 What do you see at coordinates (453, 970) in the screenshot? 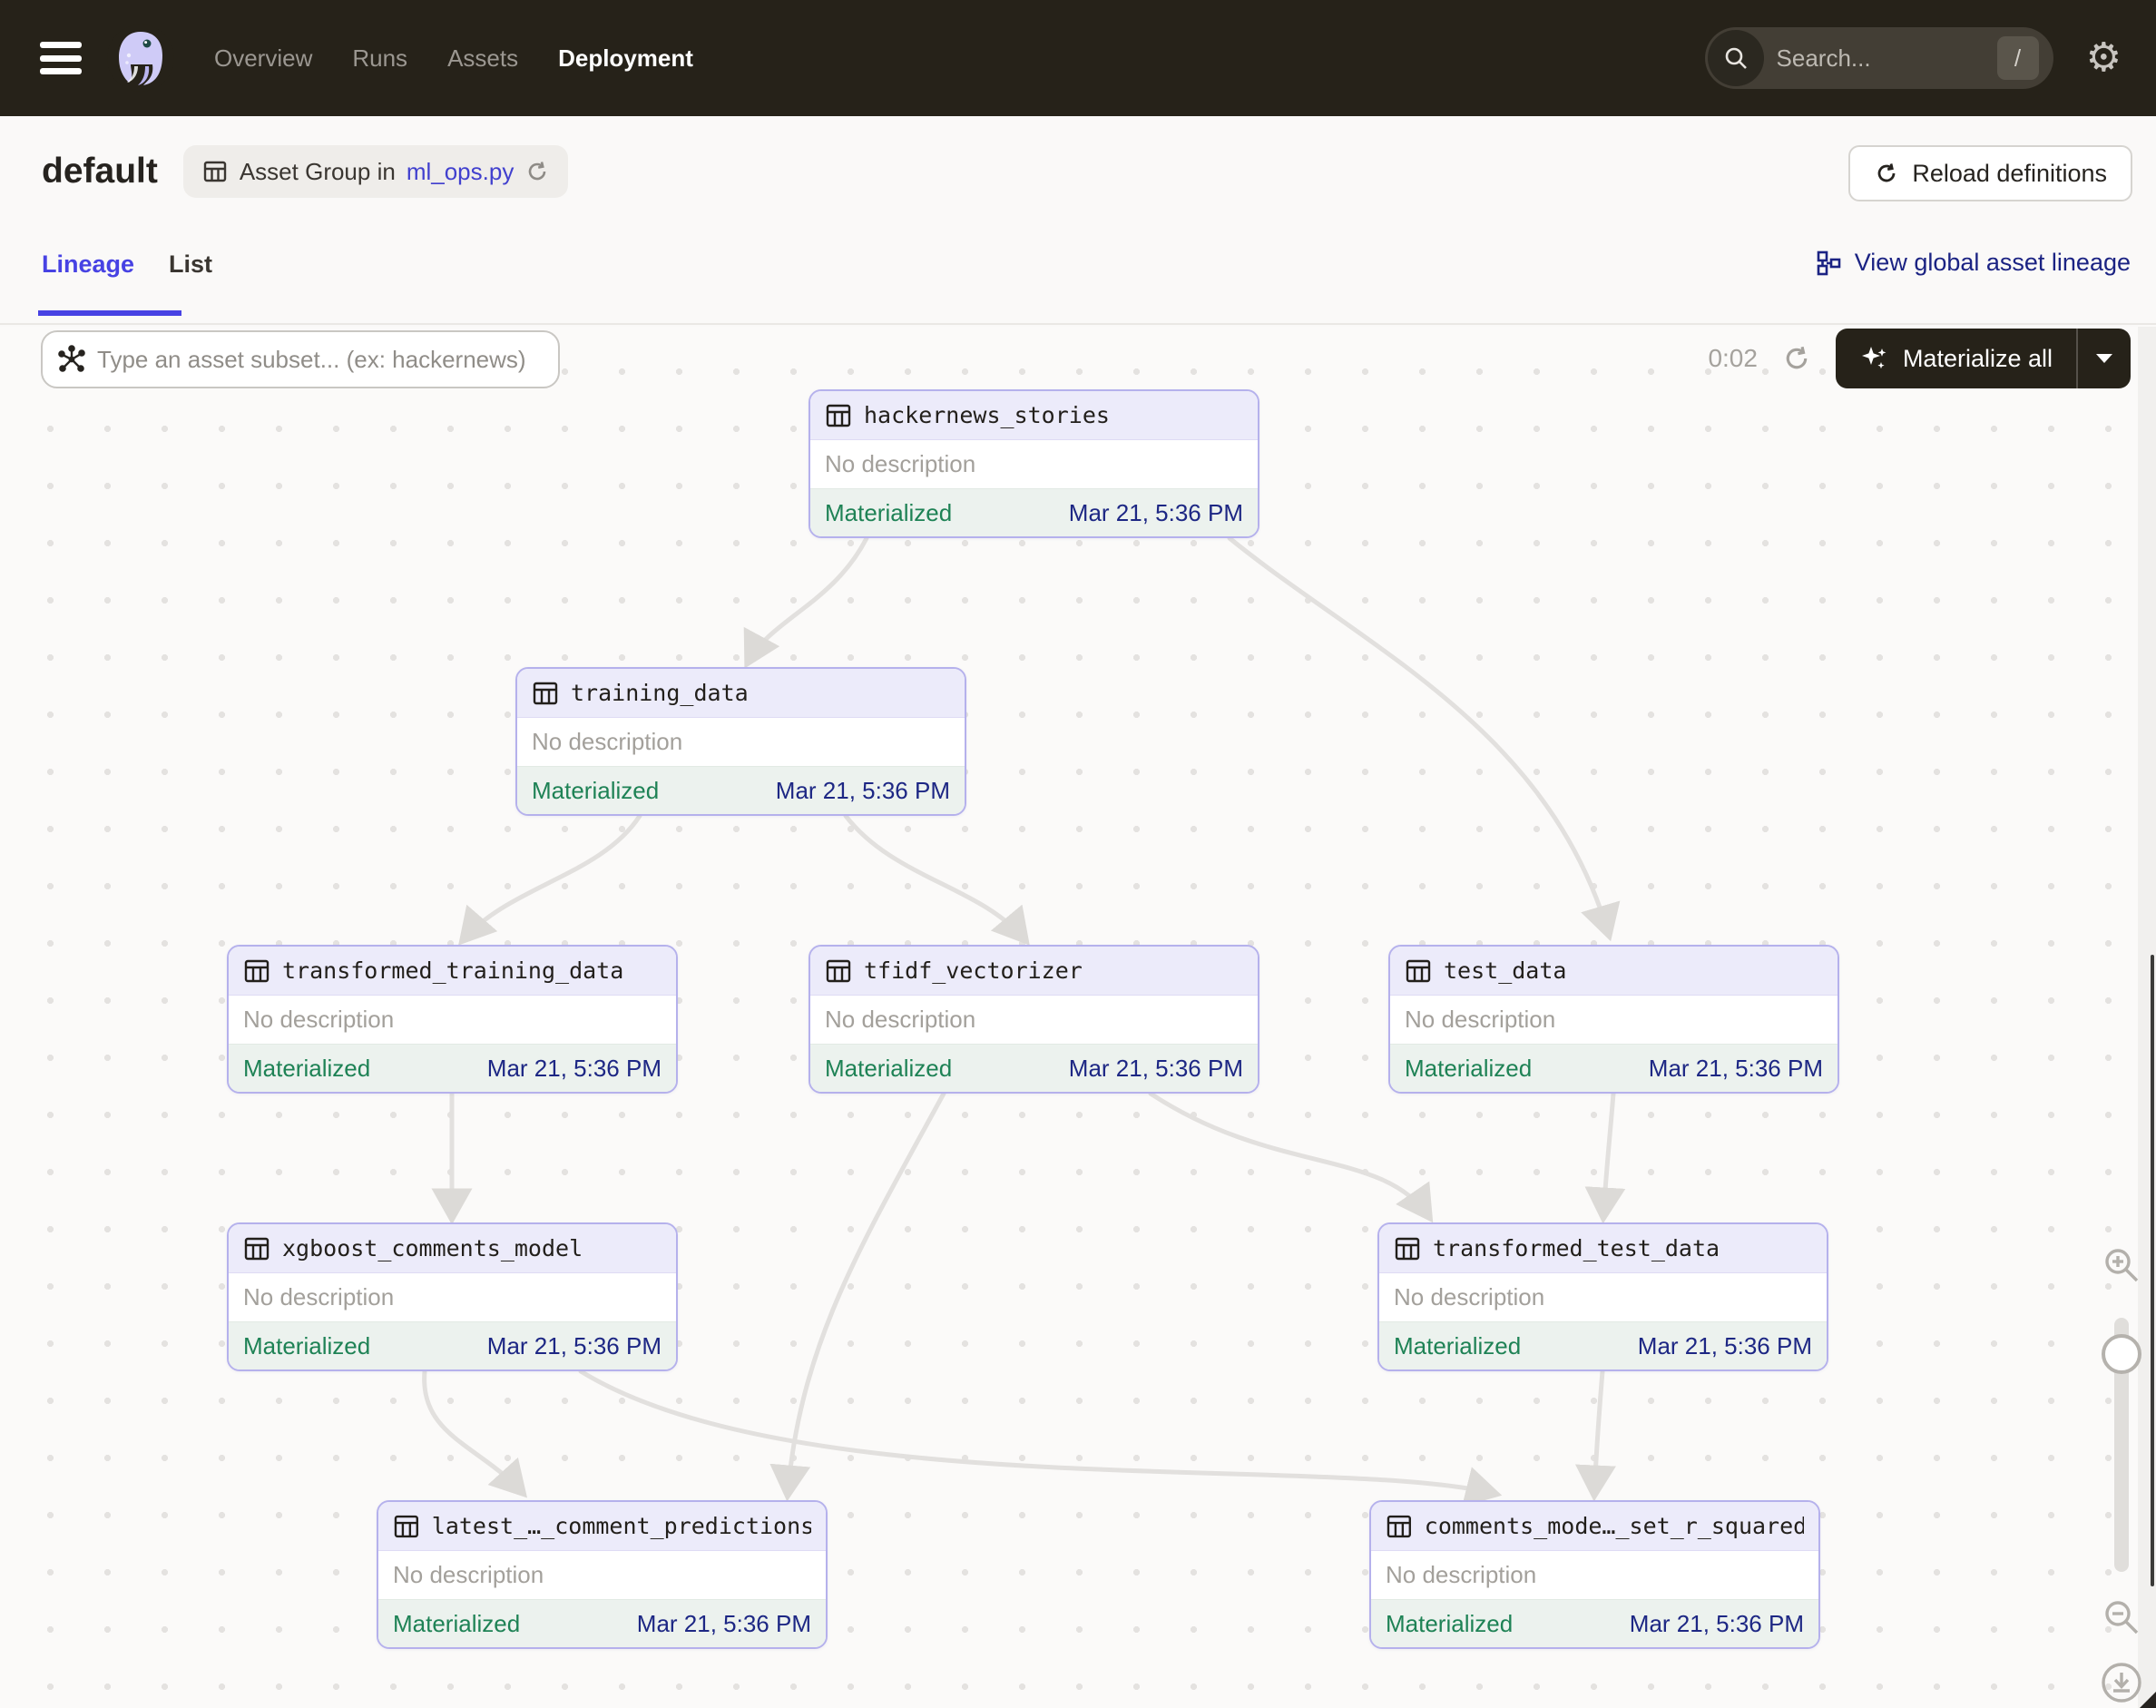
I see `asset-name: transformed_training_data` at bounding box center [453, 970].